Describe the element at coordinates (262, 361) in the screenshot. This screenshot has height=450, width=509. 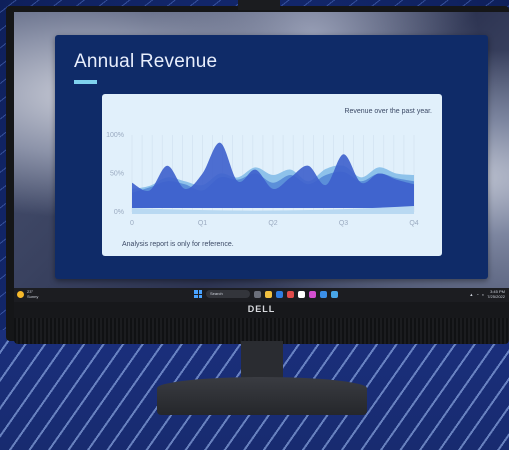
I see `monitor-stand-neck` at that location.